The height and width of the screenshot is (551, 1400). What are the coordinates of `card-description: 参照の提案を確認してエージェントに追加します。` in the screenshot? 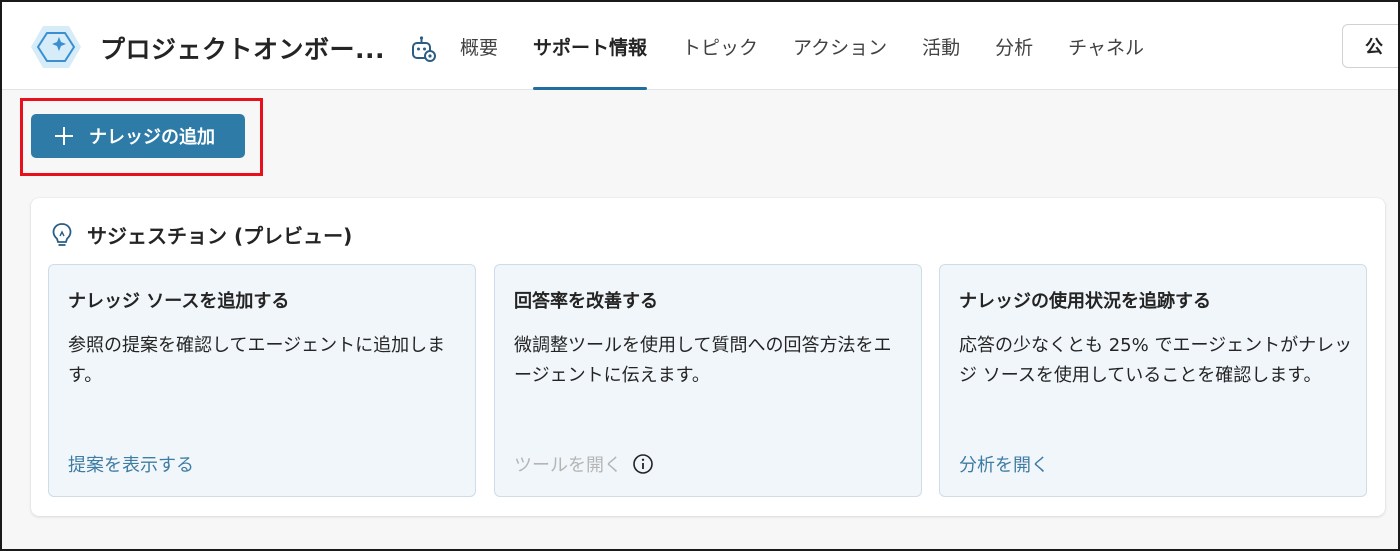 It's located at (257, 360).